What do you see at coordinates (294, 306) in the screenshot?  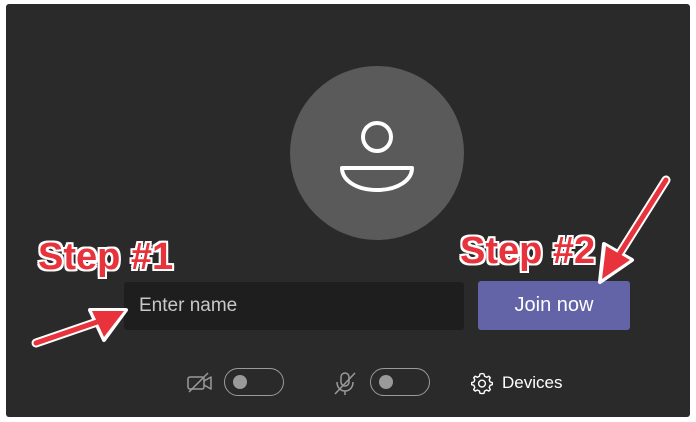 I see `name-input` at bounding box center [294, 306].